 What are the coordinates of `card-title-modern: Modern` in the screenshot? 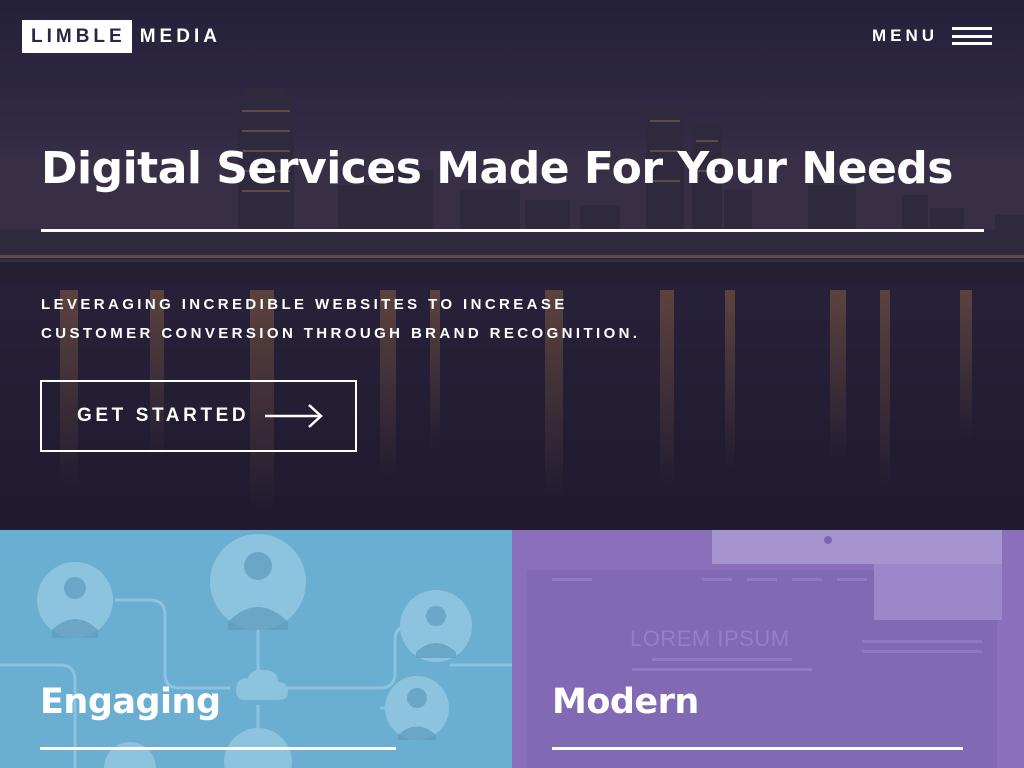 It's located at (625, 702).